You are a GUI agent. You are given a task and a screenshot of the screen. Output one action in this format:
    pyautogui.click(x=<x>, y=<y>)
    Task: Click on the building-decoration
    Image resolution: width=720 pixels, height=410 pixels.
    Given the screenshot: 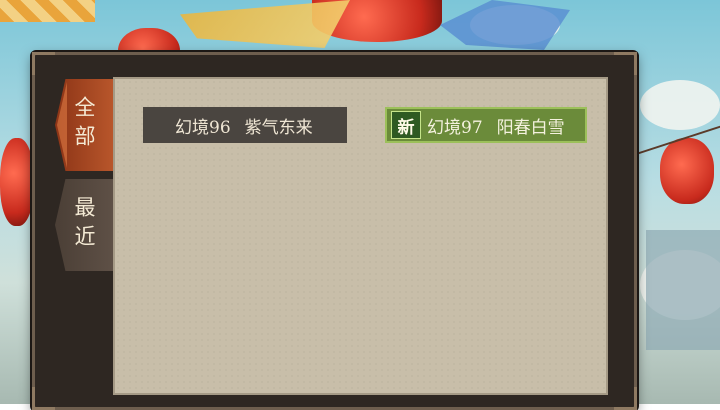 What is the action you would take?
    pyautogui.click(x=683, y=290)
    